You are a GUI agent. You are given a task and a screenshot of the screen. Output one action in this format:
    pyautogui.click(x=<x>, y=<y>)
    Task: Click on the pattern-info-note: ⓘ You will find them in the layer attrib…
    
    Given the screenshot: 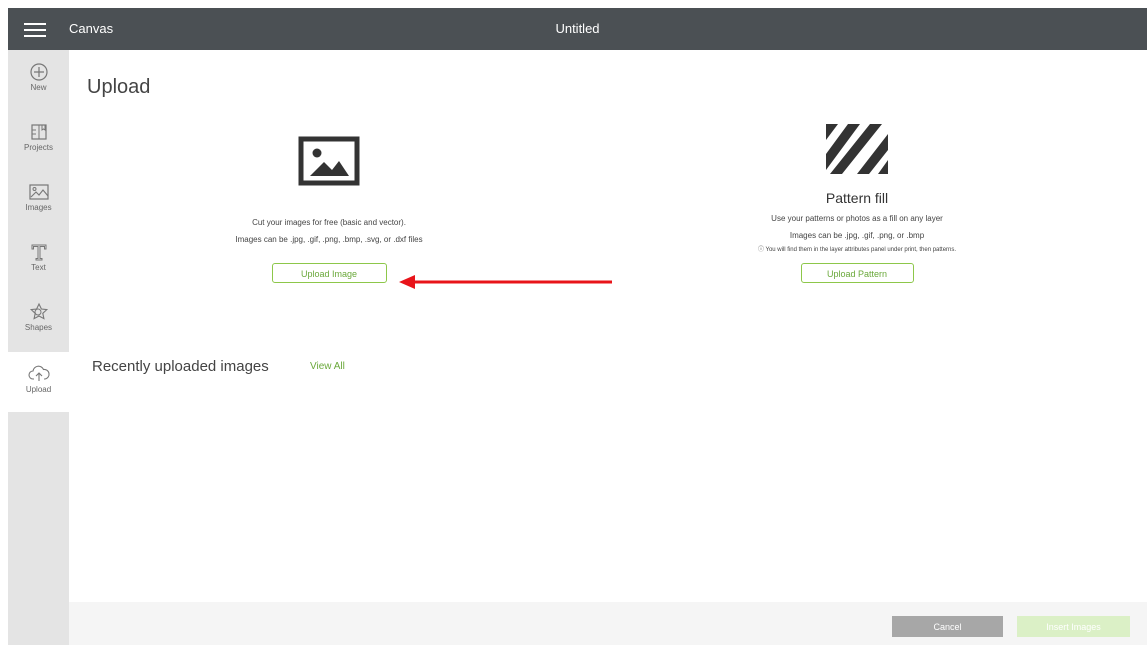 What is the action you would take?
    pyautogui.click(x=857, y=250)
    